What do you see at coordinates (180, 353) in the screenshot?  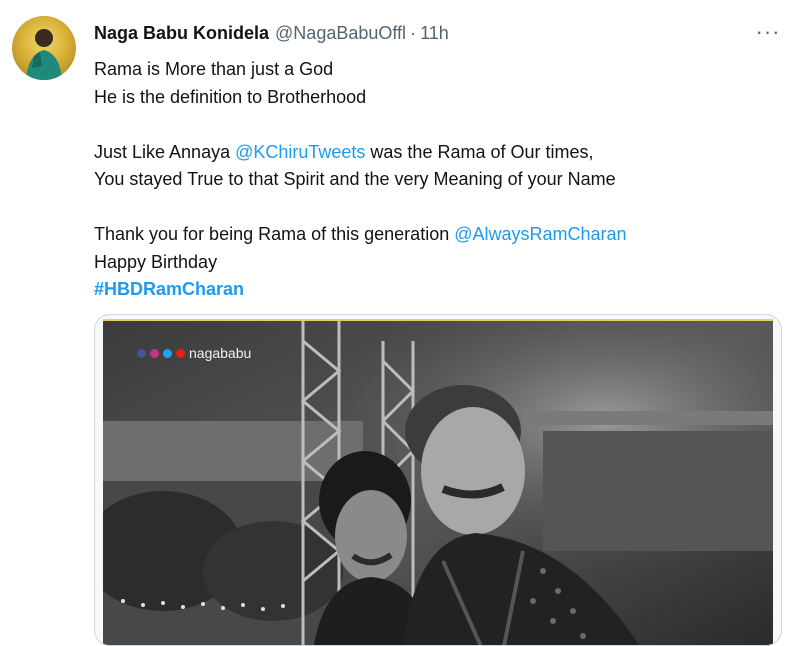 I see `youtube-icon` at bounding box center [180, 353].